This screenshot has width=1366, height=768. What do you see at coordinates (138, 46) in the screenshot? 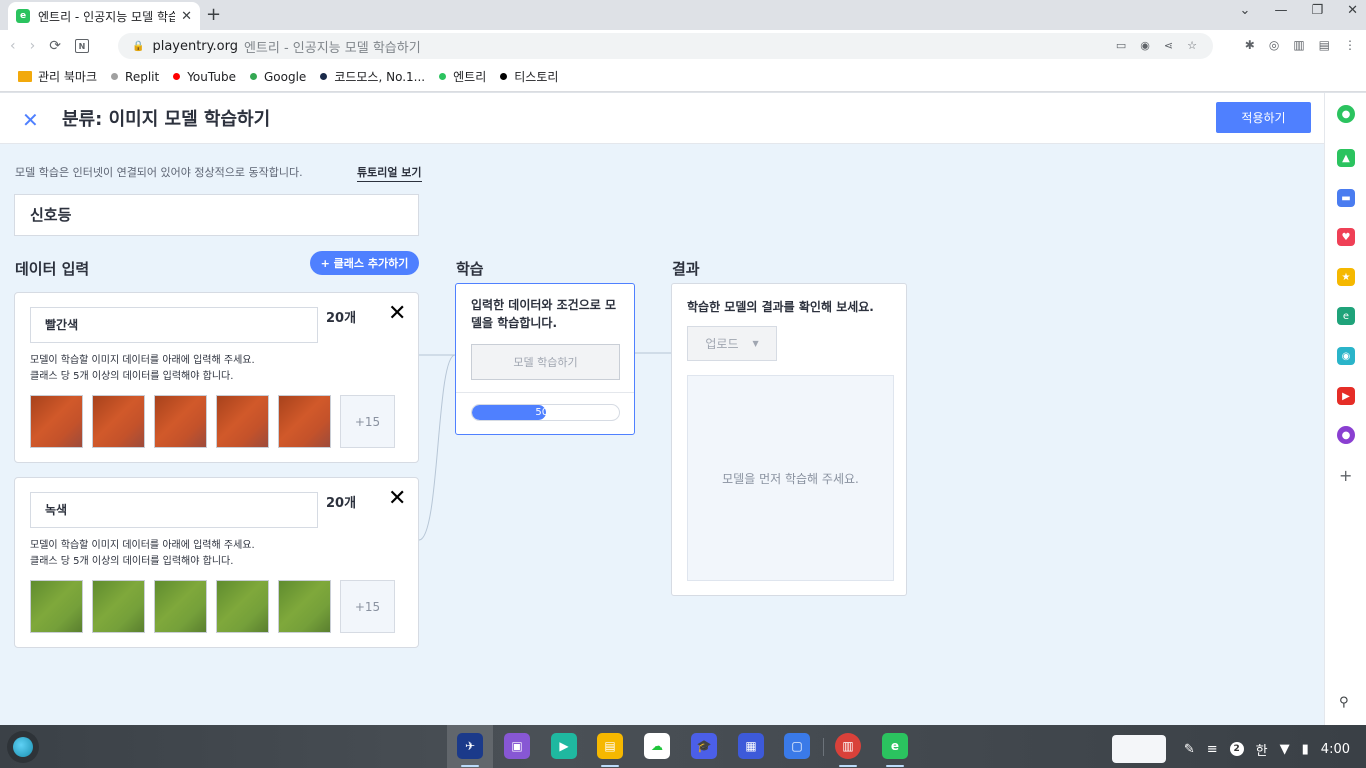
I see `lock-icon: 🔒` at bounding box center [138, 46].